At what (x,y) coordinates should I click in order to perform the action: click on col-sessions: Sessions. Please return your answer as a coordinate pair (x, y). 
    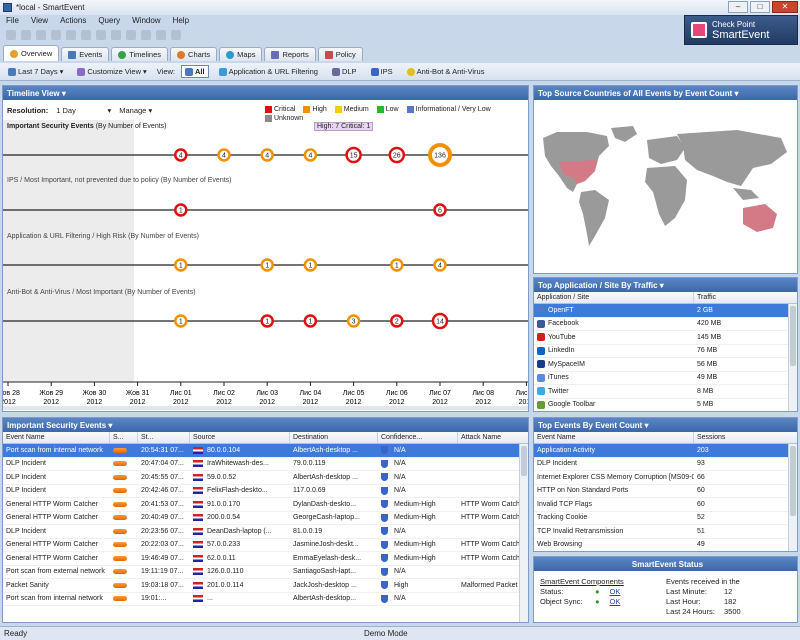
    Looking at the image, I should click on (741, 437).